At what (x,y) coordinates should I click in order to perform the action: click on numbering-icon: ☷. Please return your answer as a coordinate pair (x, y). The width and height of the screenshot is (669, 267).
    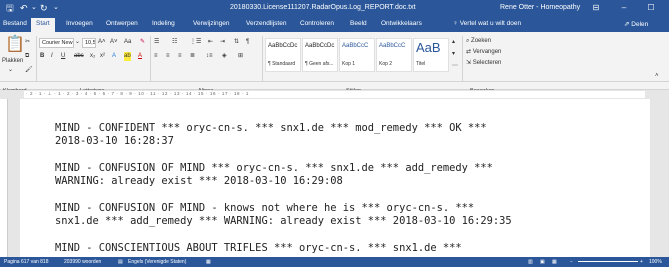
    Looking at the image, I should click on (174, 42).